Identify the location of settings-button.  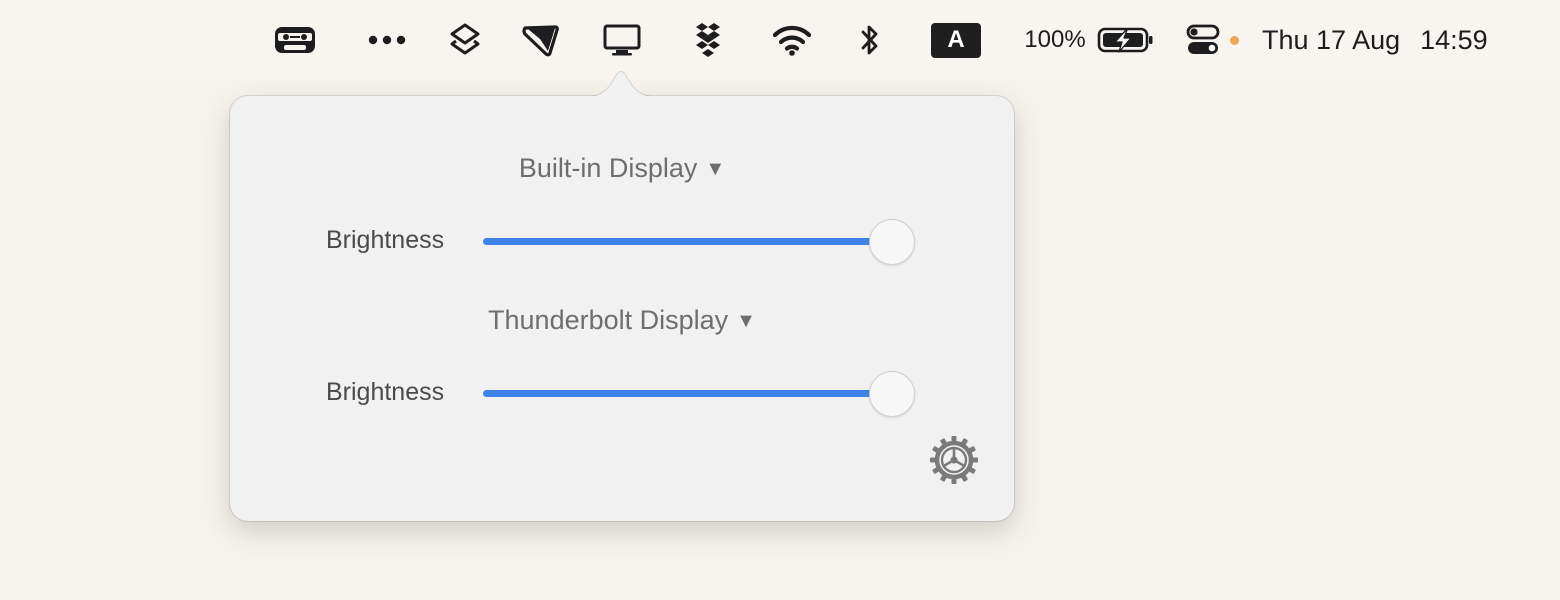
(954, 462).